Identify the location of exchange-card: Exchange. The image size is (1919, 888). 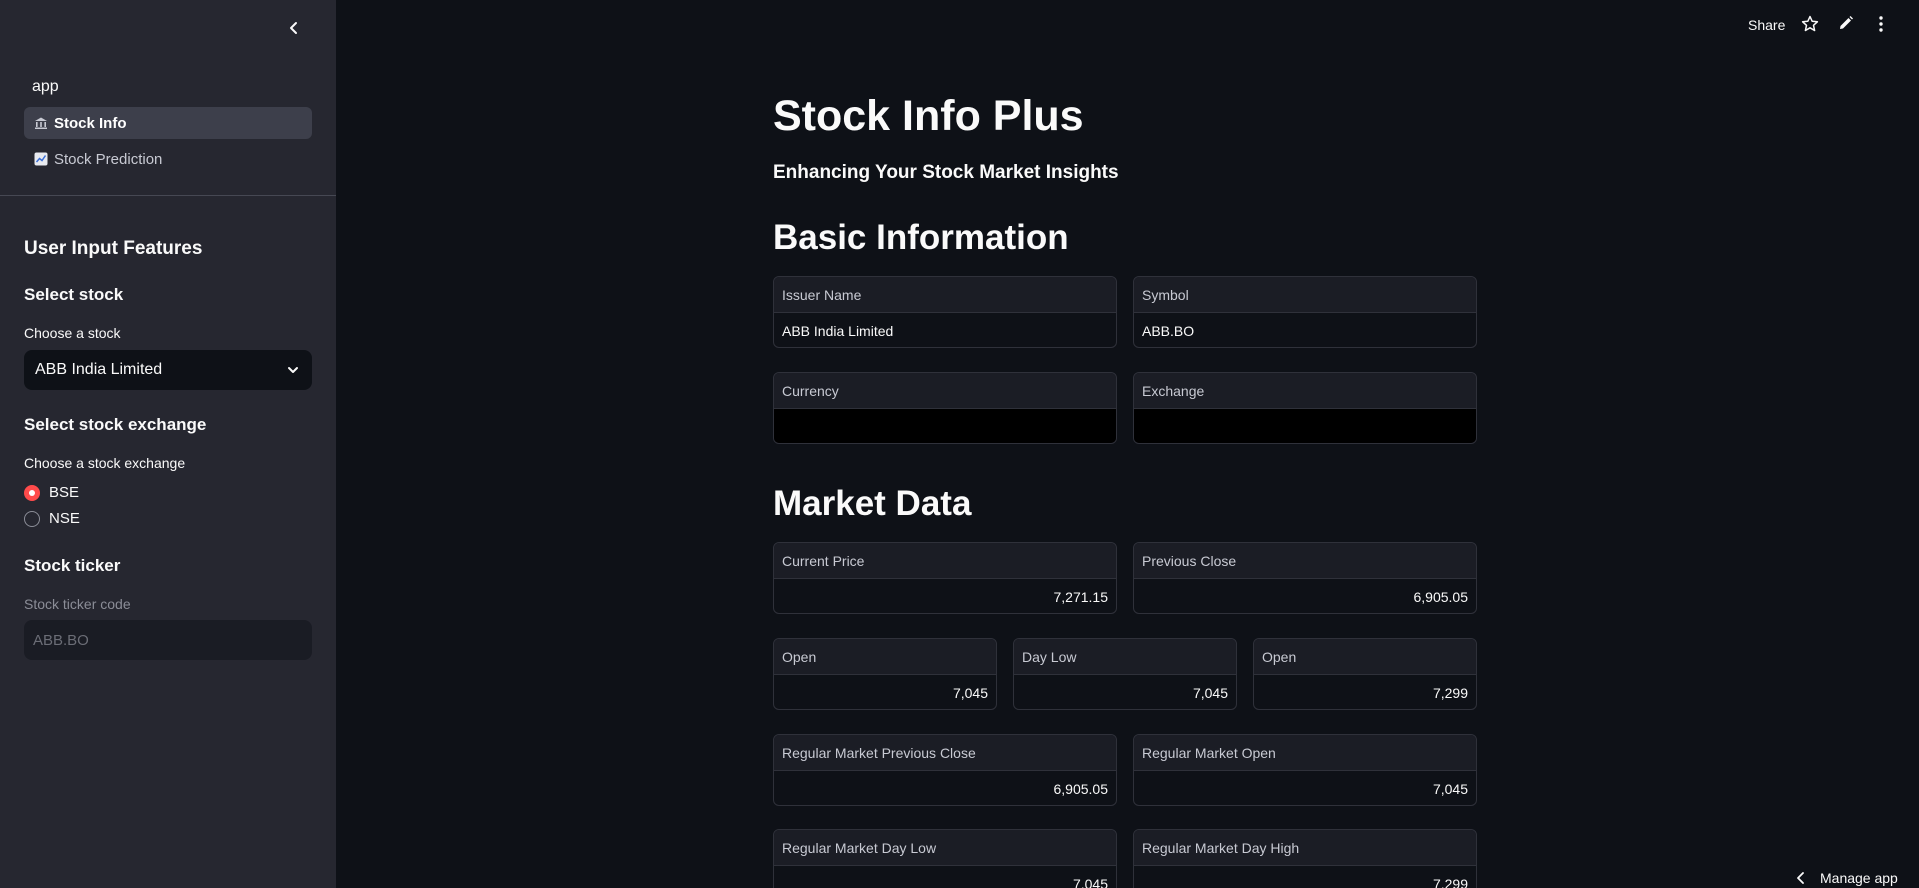
(1305, 408).